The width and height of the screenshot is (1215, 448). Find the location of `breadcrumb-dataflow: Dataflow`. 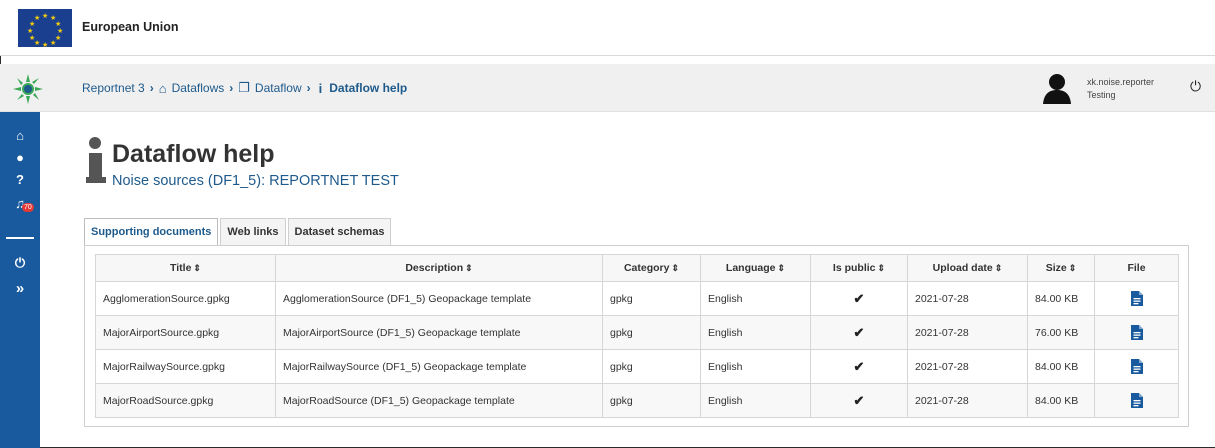

breadcrumb-dataflow: Dataflow is located at coordinates (278, 88).